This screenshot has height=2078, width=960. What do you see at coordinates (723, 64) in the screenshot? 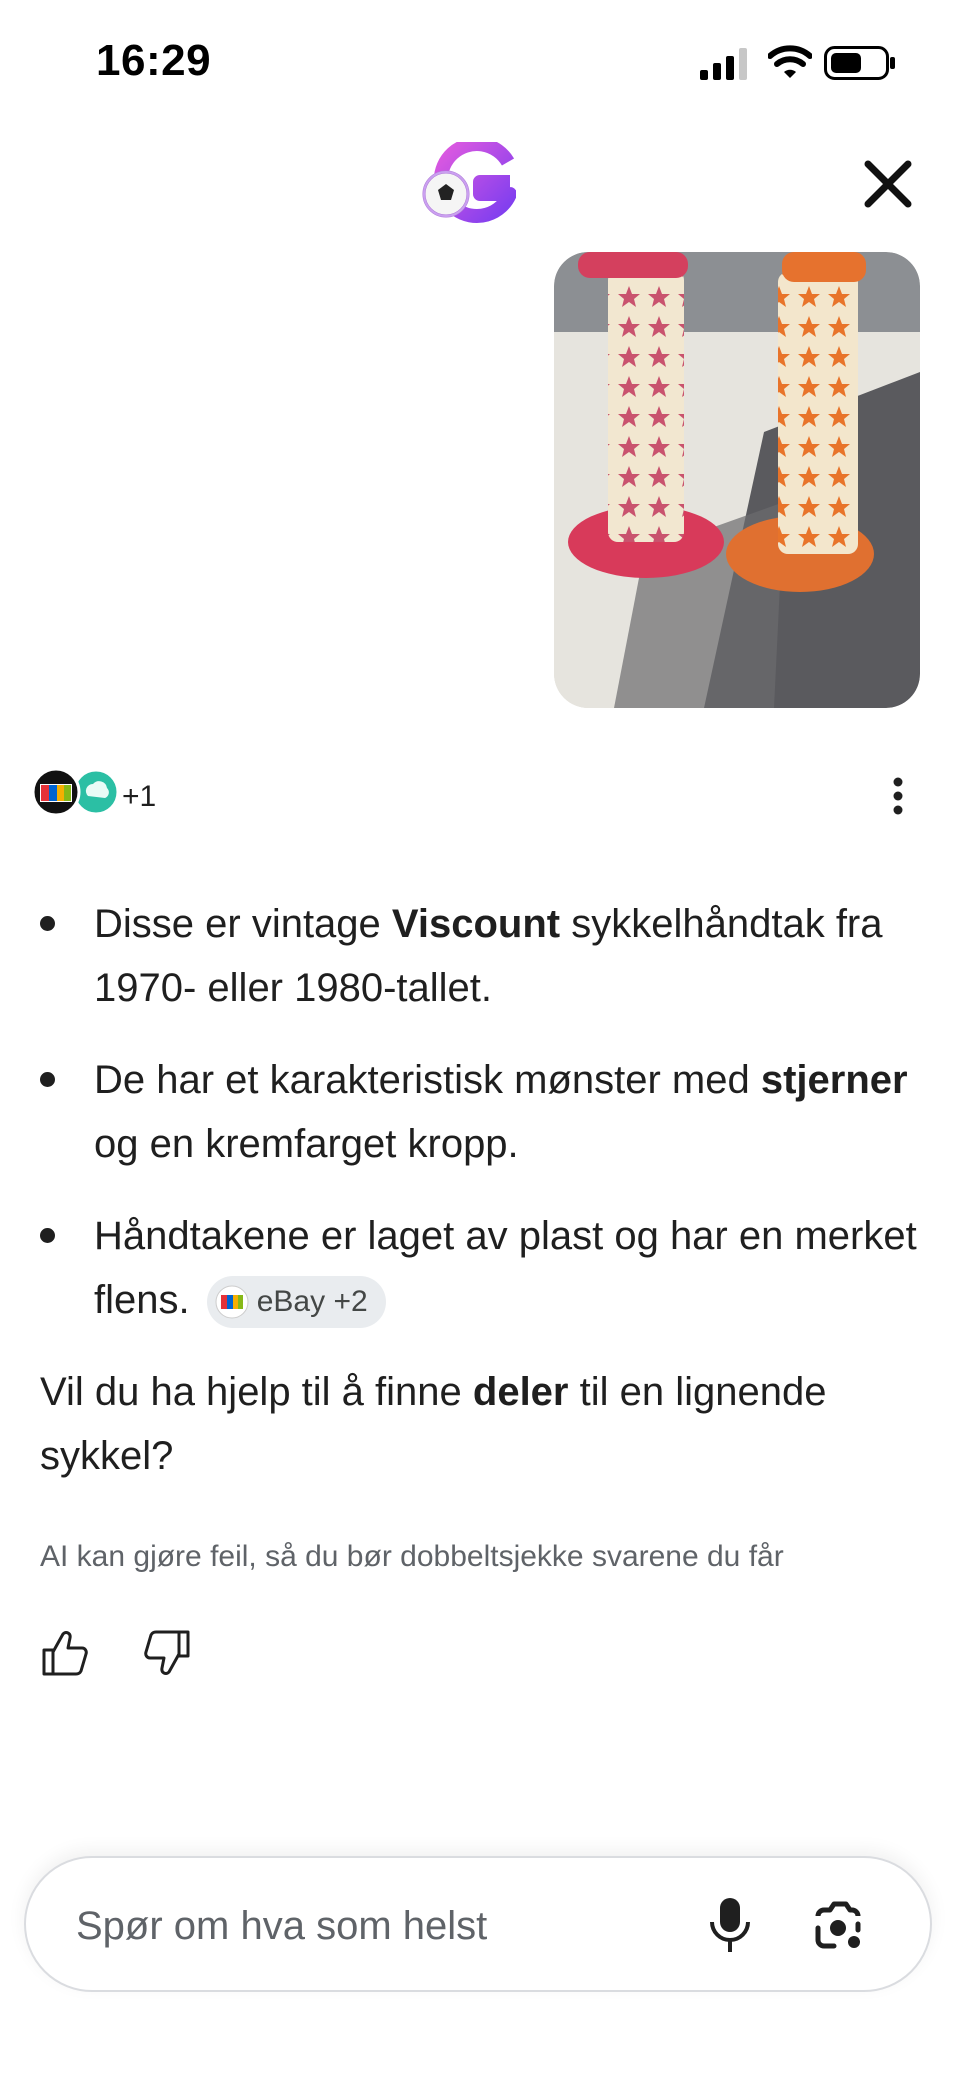
I see `cellular-signal-icon` at bounding box center [723, 64].